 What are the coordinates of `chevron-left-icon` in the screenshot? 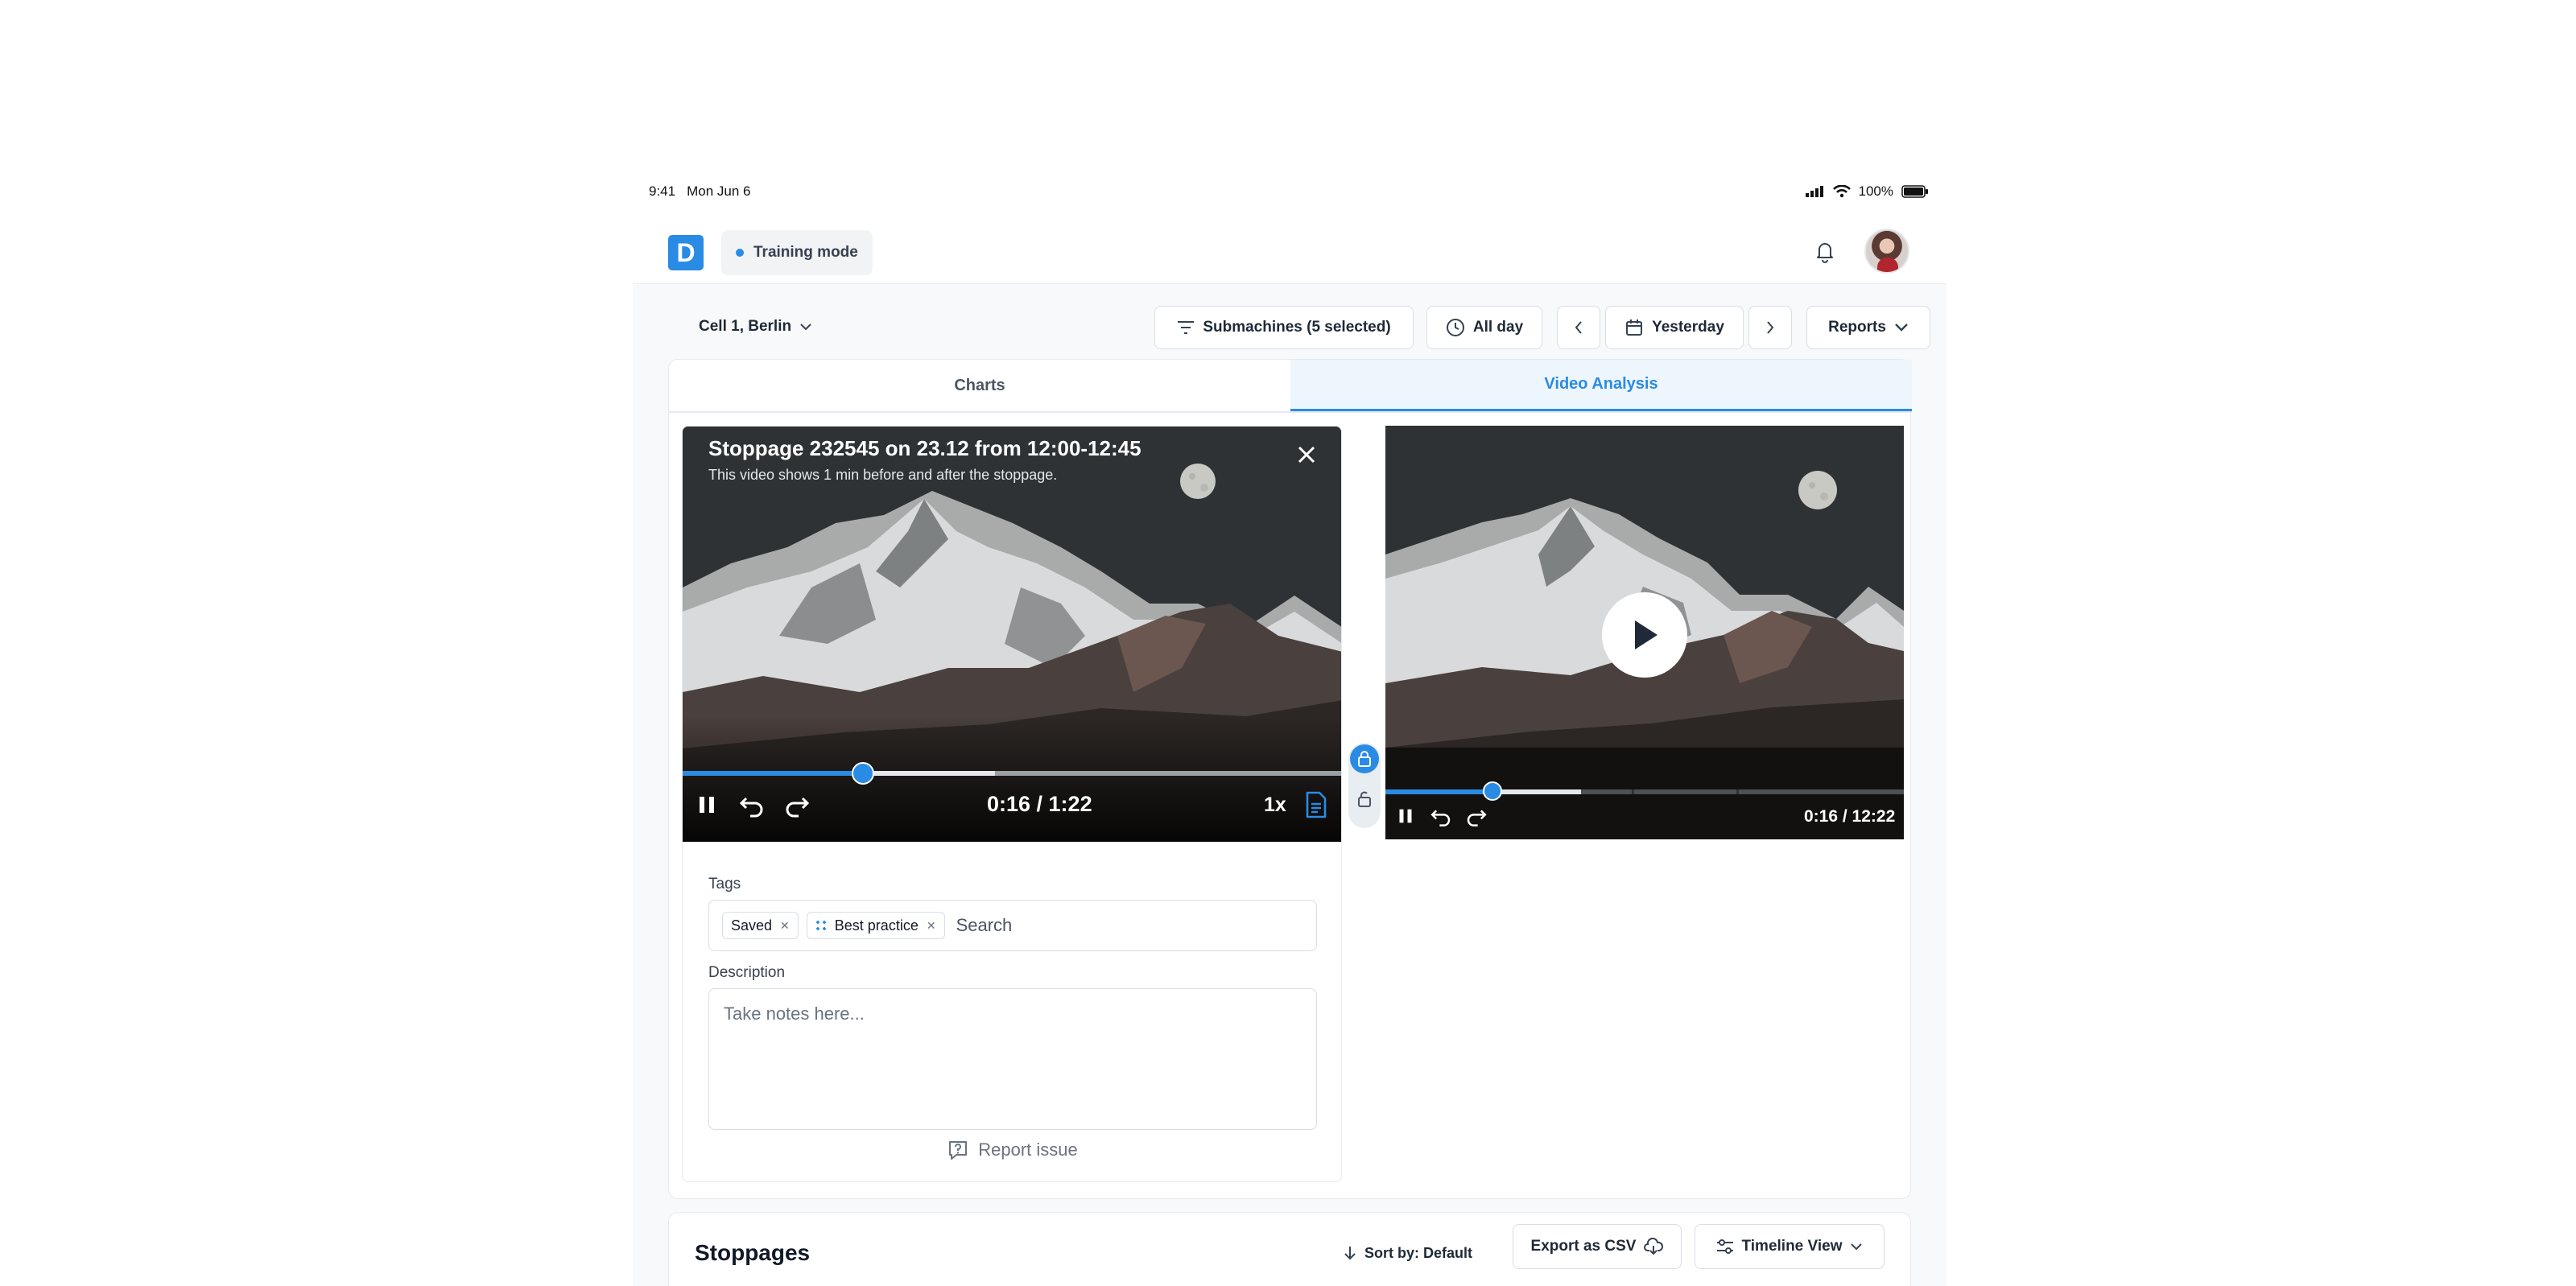 It's located at (1578, 327).